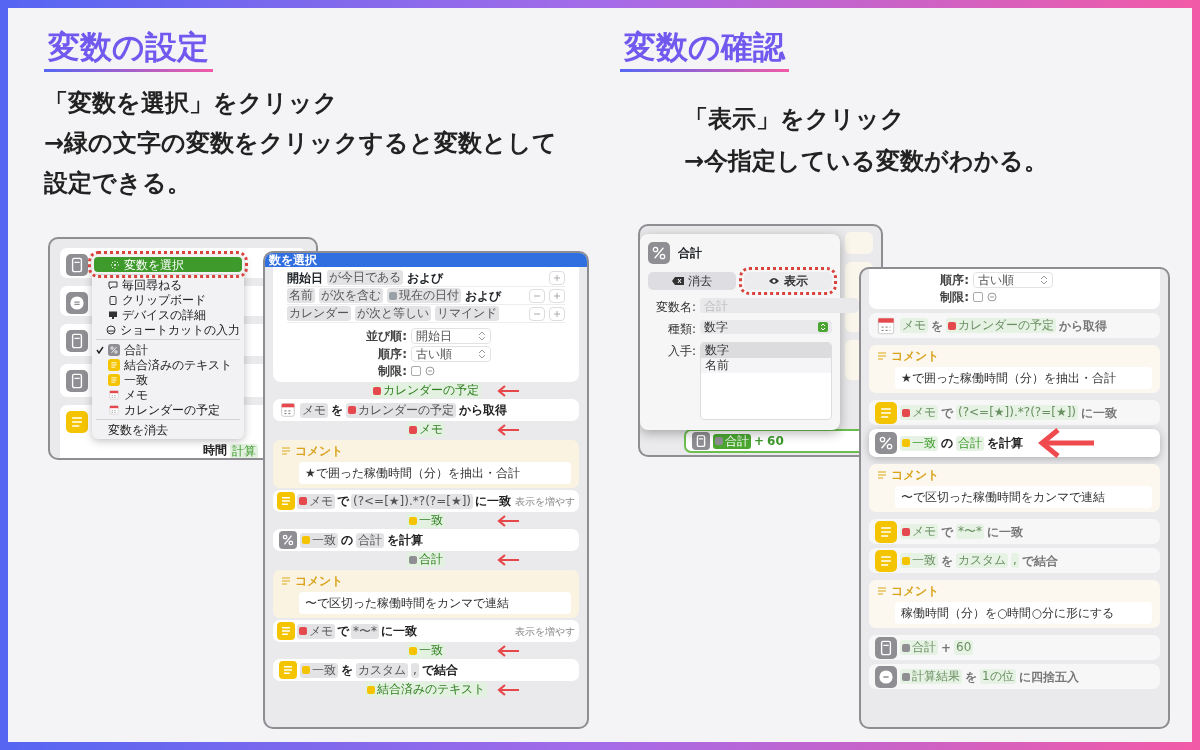 The width and height of the screenshot is (1200, 750). Describe the element at coordinates (168, 329) in the screenshot. I see `menu-item: ショートカットの入力` at that location.